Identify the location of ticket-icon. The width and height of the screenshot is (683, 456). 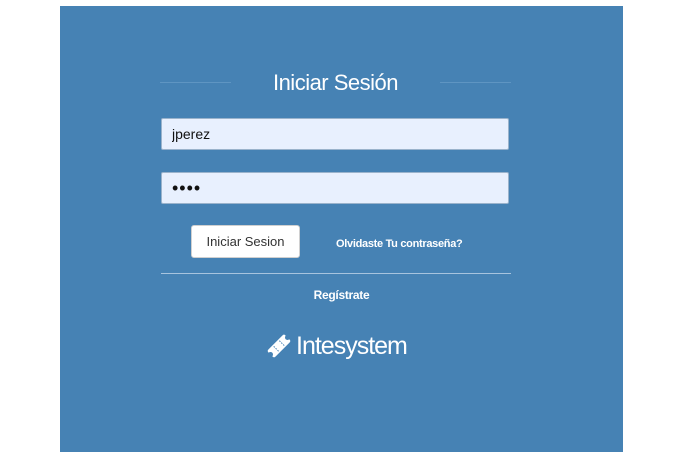
(279, 346).